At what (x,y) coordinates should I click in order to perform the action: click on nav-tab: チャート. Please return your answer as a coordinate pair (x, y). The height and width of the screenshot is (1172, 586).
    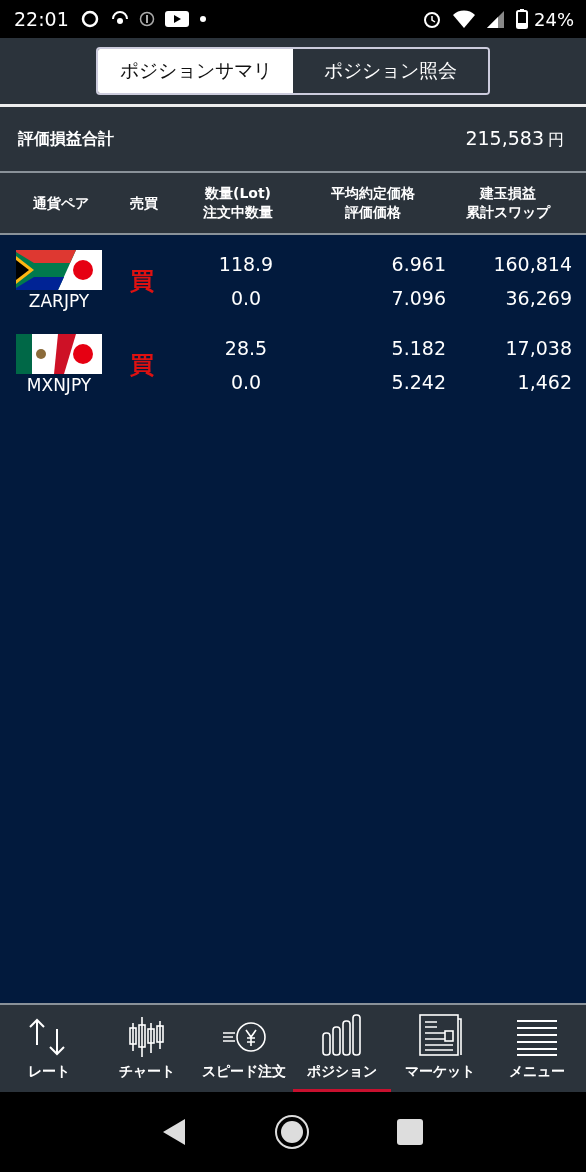
    Looking at the image, I should click on (146, 1048).